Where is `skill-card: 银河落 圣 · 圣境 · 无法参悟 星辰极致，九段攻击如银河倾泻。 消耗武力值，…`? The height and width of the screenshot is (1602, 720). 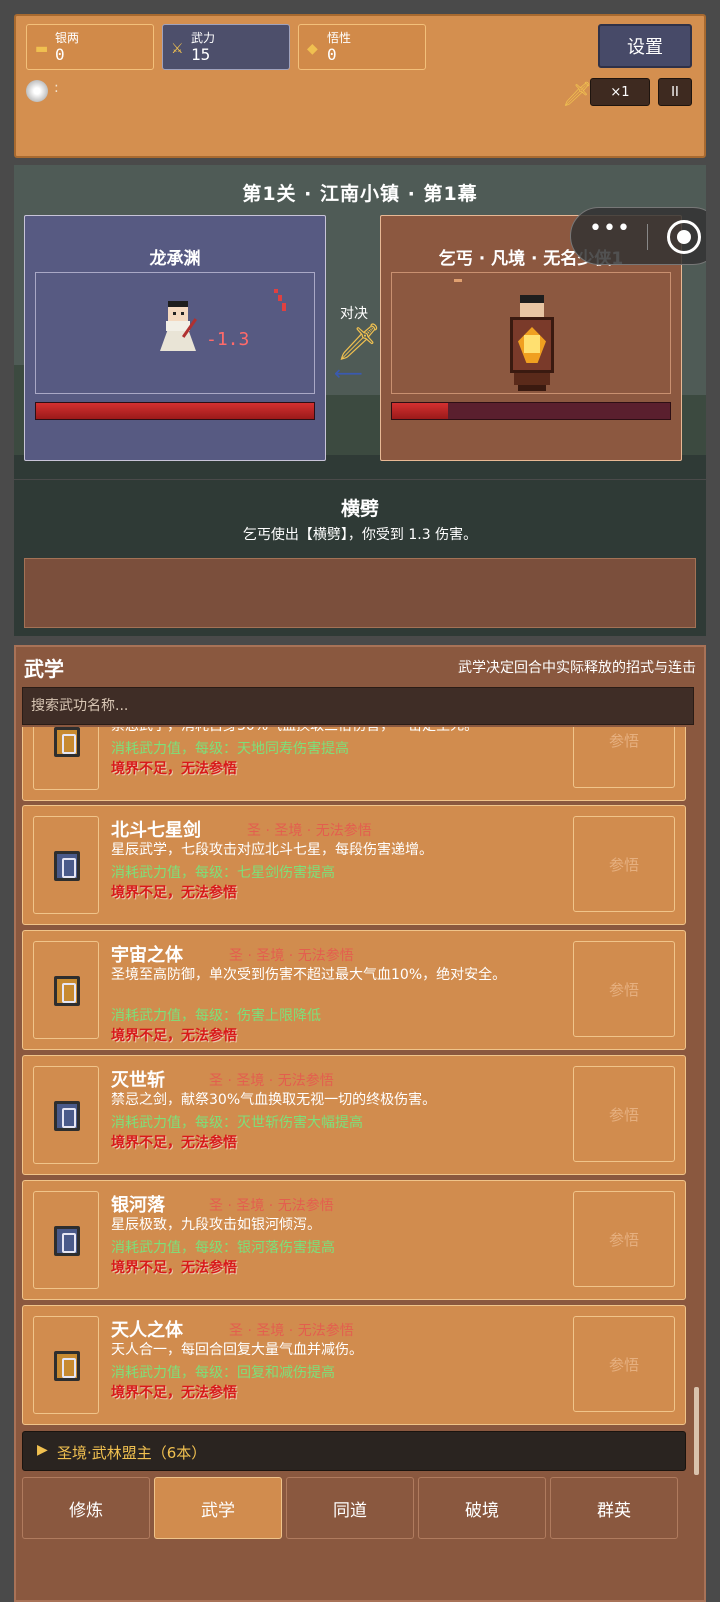
skill-card: 银河落 圣 · 圣境 · 无法参悟 星辰极致，九段攻击如银河倾泻。 消耗武力值，… is located at coordinates (354, 1240).